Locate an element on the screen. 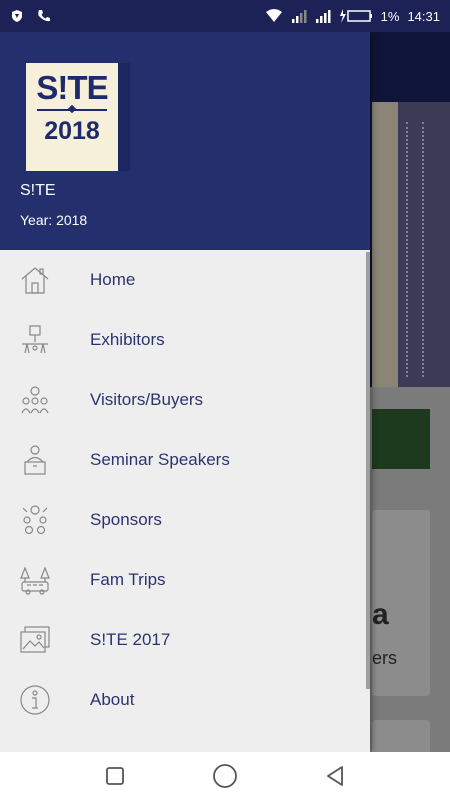  visitors-icon is located at coordinates (35, 400).